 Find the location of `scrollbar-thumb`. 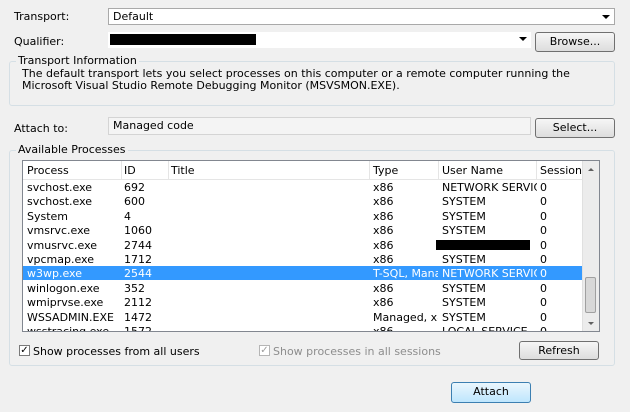

scrollbar-thumb is located at coordinates (590, 295).